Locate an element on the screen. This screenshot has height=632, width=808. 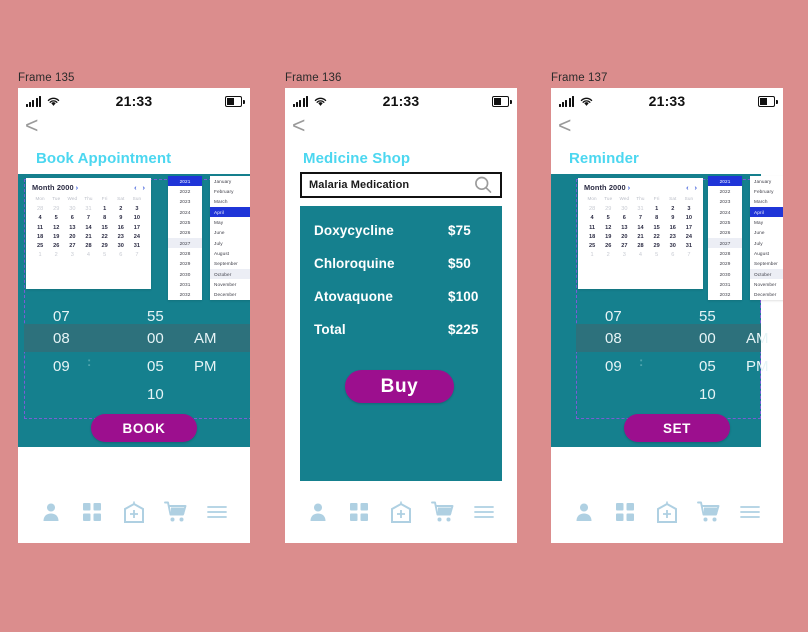
year-option: 2025 is located at coordinates (725, 222).